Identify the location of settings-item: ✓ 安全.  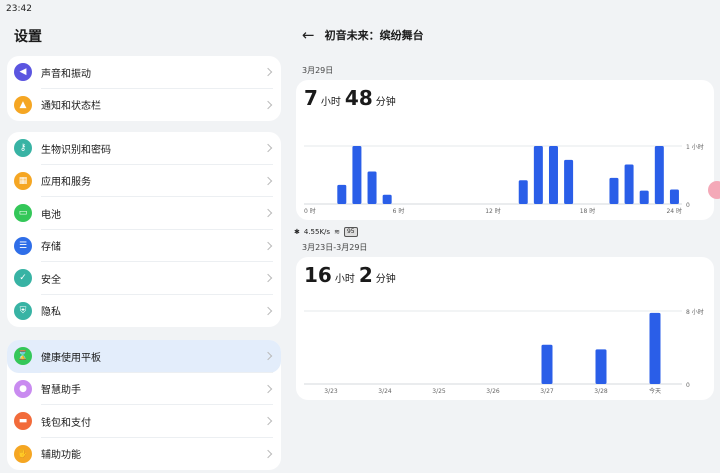
(144, 278).